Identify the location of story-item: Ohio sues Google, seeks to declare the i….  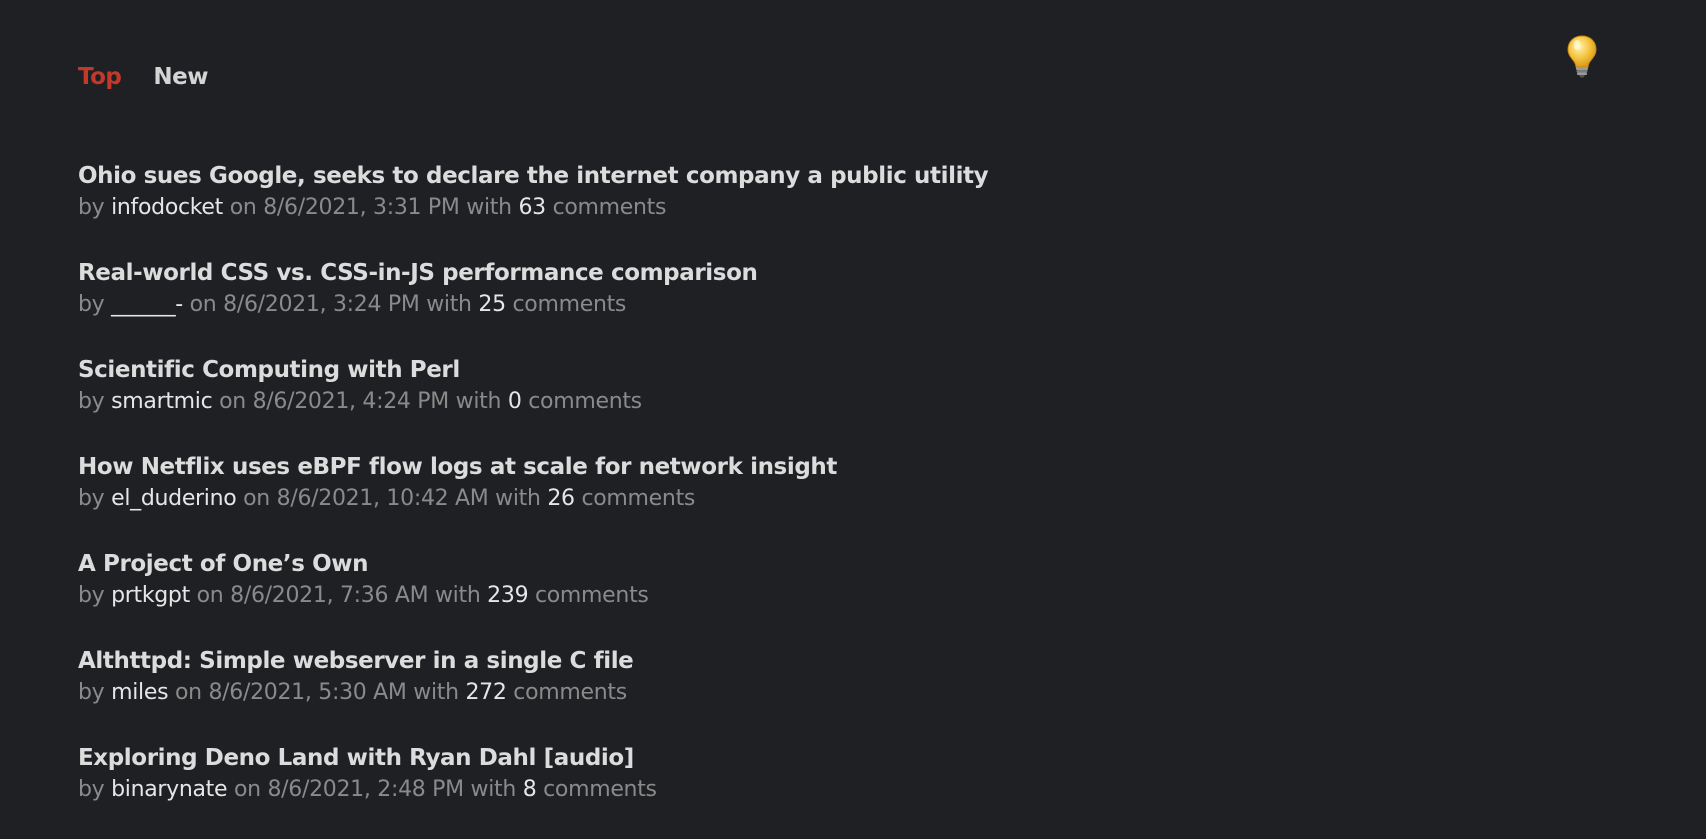
(728, 208).